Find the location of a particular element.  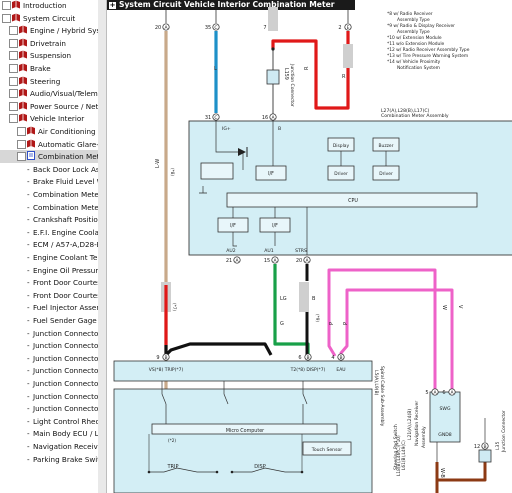

tree-item-label: E.F.I. Engine Coolant is located at coordinates (66, 232).